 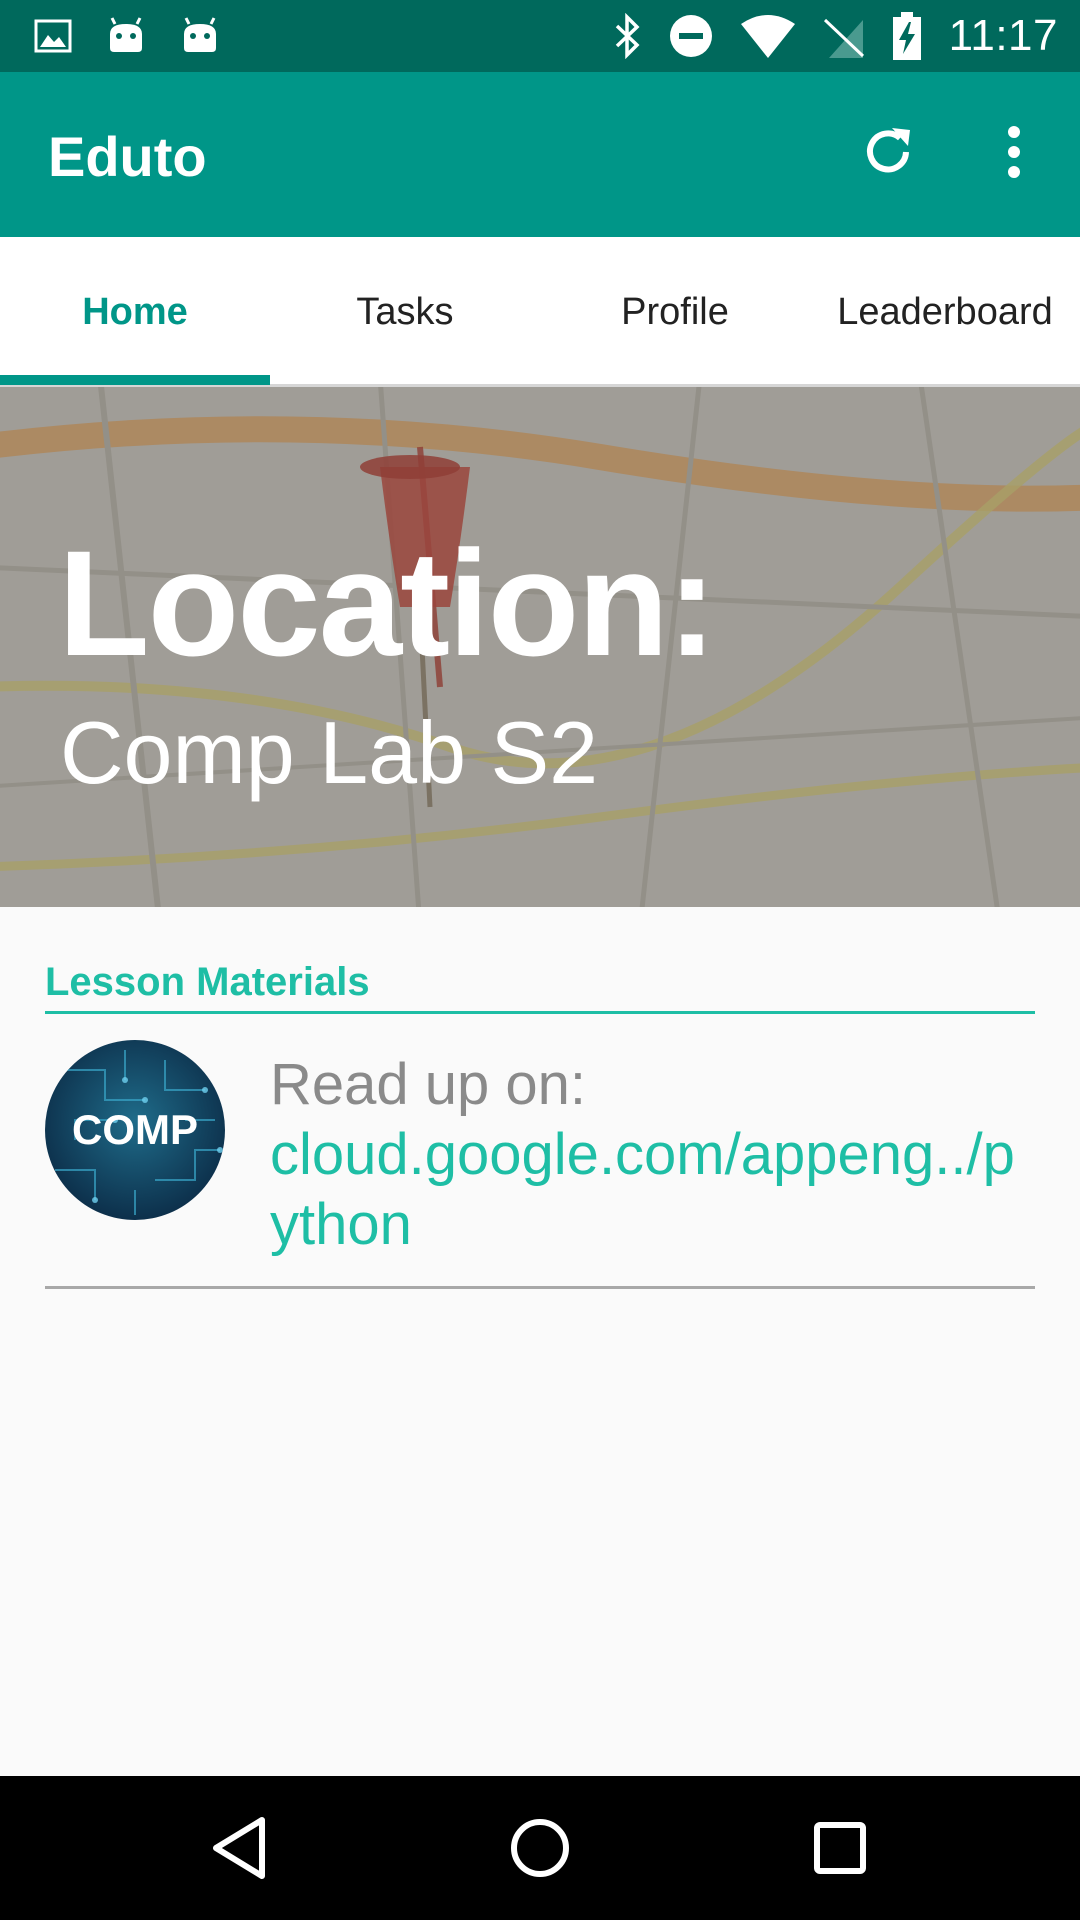 I want to click on avatar-label: COMP, so click(x=135, y=1129).